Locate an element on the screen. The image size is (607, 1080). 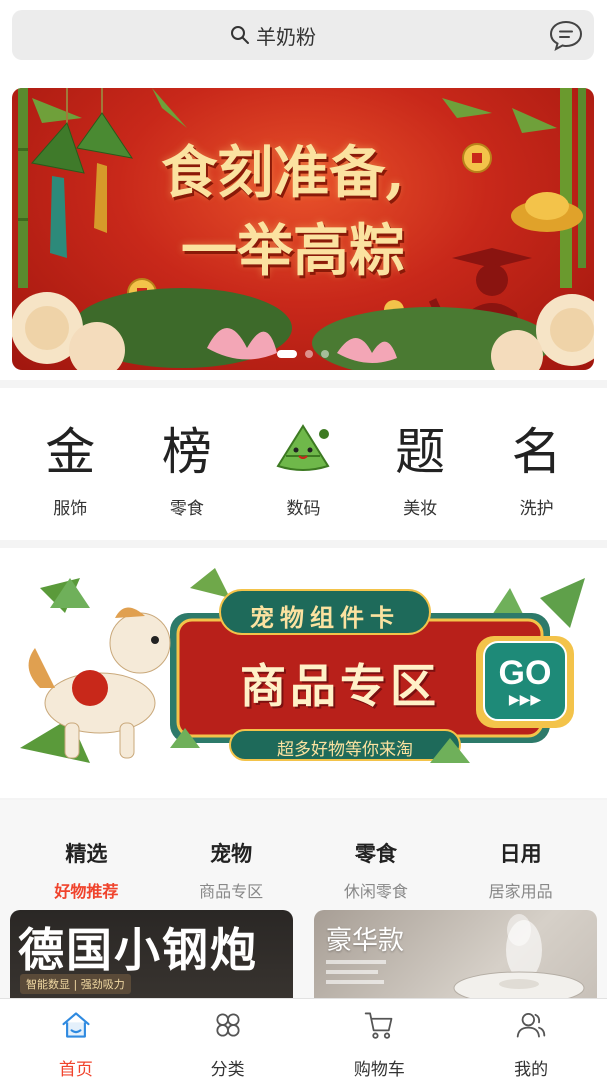
category-icon-bang: 榜 is located at coordinates (187, 449).